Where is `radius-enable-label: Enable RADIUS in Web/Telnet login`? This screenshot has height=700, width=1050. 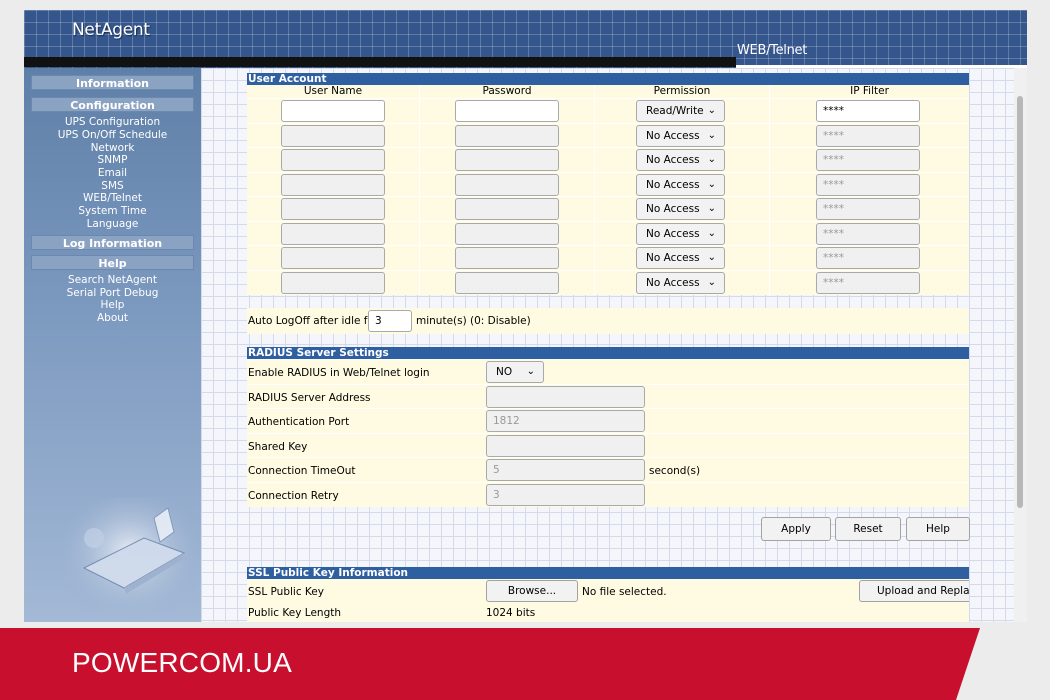 radius-enable-label: Enable RADIUS in Web/Telnet login is located at coordinates (339, 373).